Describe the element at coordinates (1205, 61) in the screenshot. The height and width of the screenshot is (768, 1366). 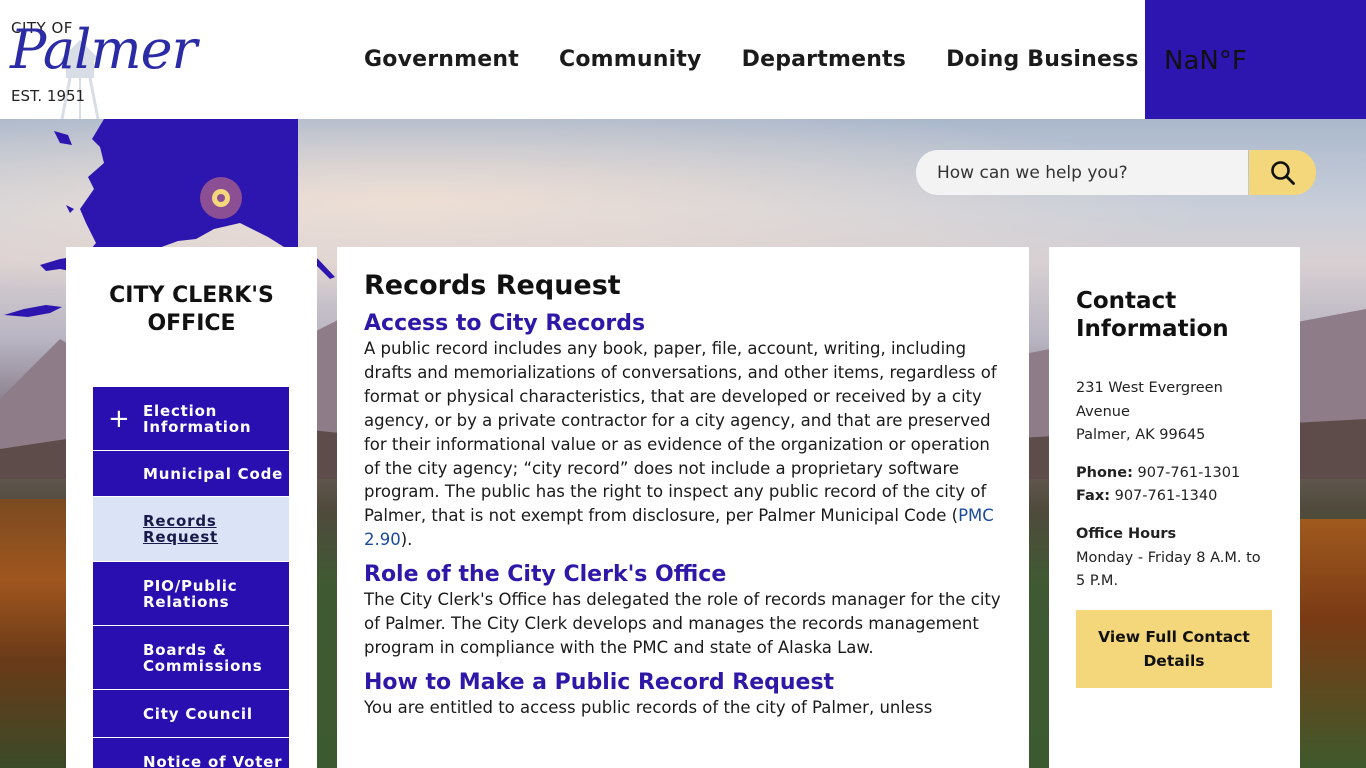
I see `weather-temperature: NaN°F` at that location.